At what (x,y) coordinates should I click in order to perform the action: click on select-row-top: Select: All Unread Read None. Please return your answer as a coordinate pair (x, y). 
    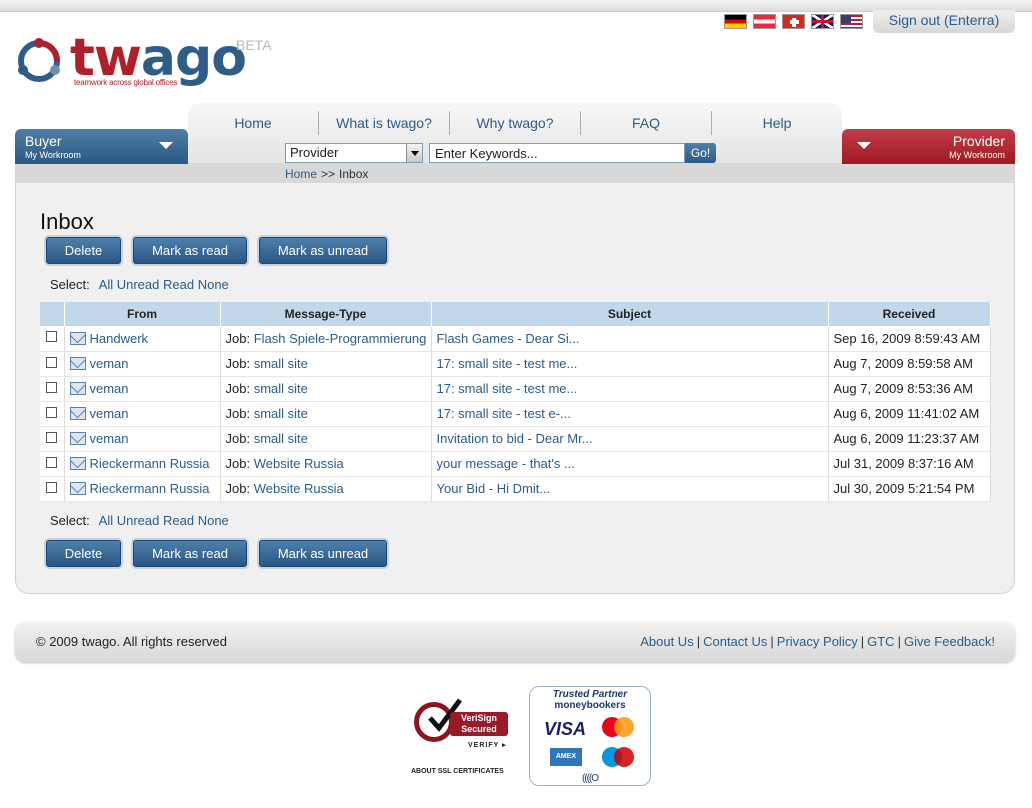
    Looking at the image, I should click on (139, 284).